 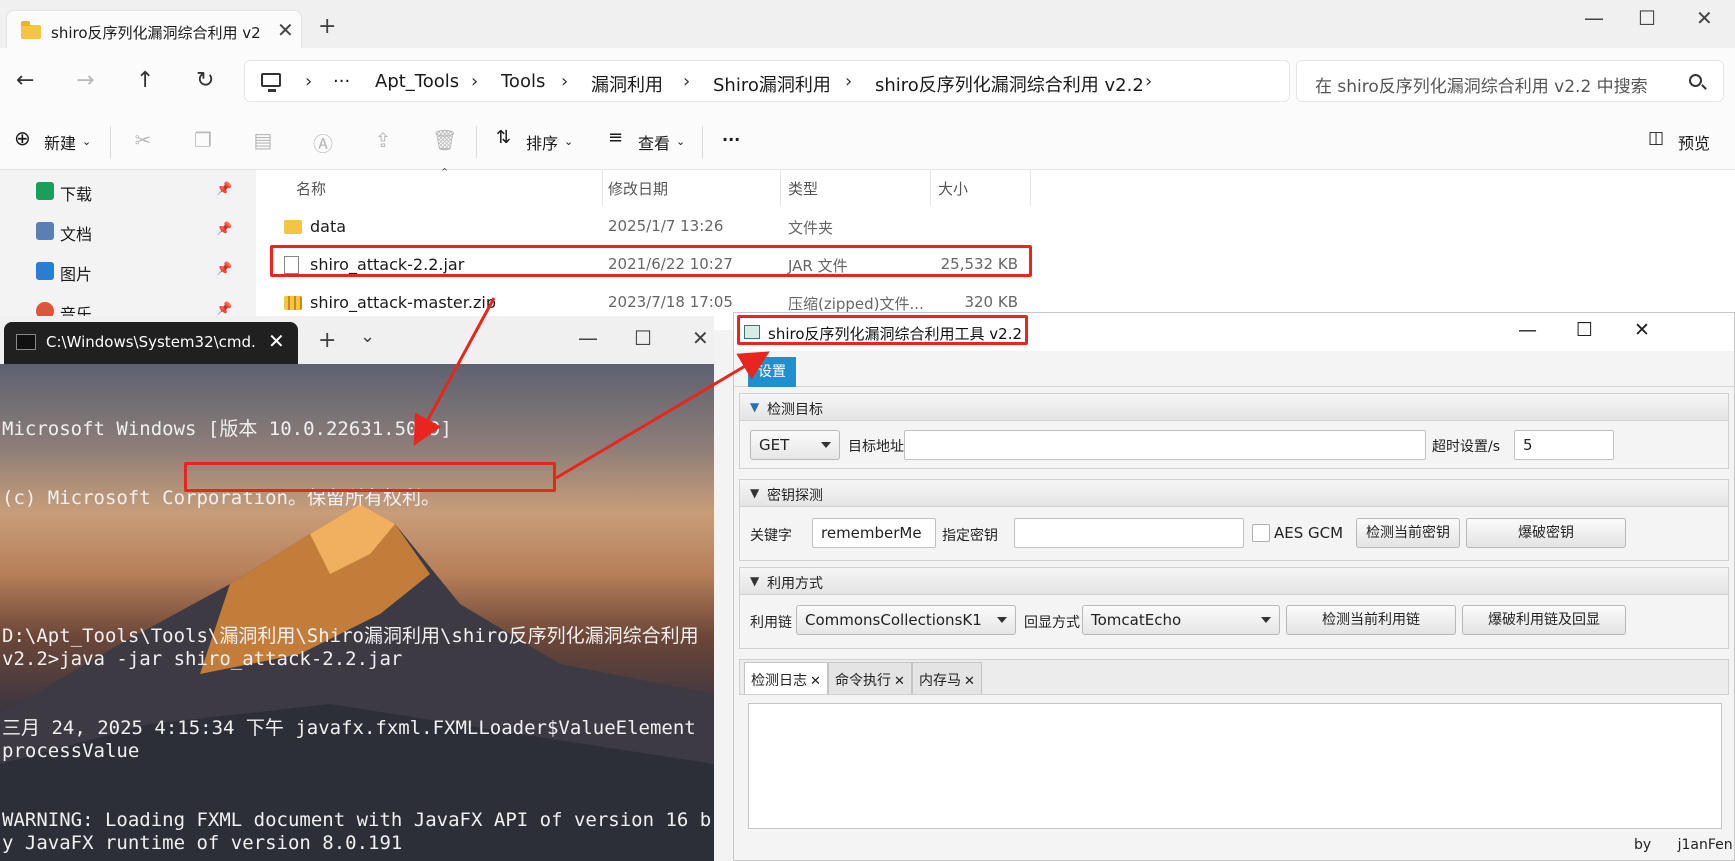 I want to click on paste-icon: ▤, so click(x=263, y=140).